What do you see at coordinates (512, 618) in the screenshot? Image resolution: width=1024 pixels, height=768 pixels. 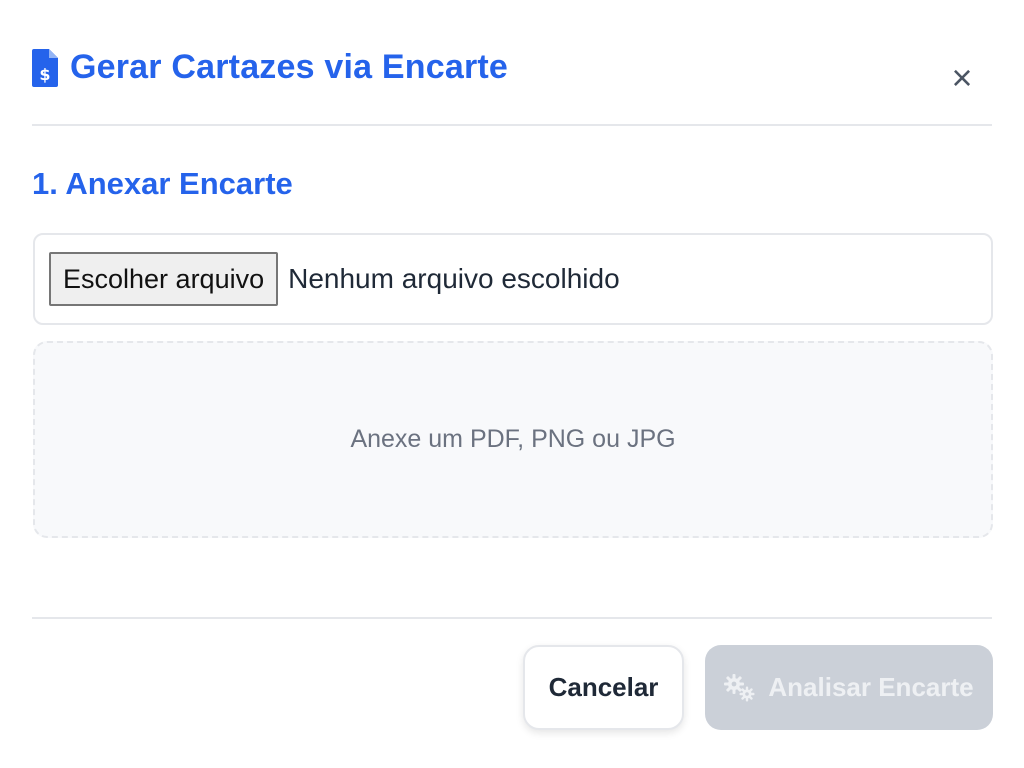 I see `footer-divider` at bounding box center [512, 618].